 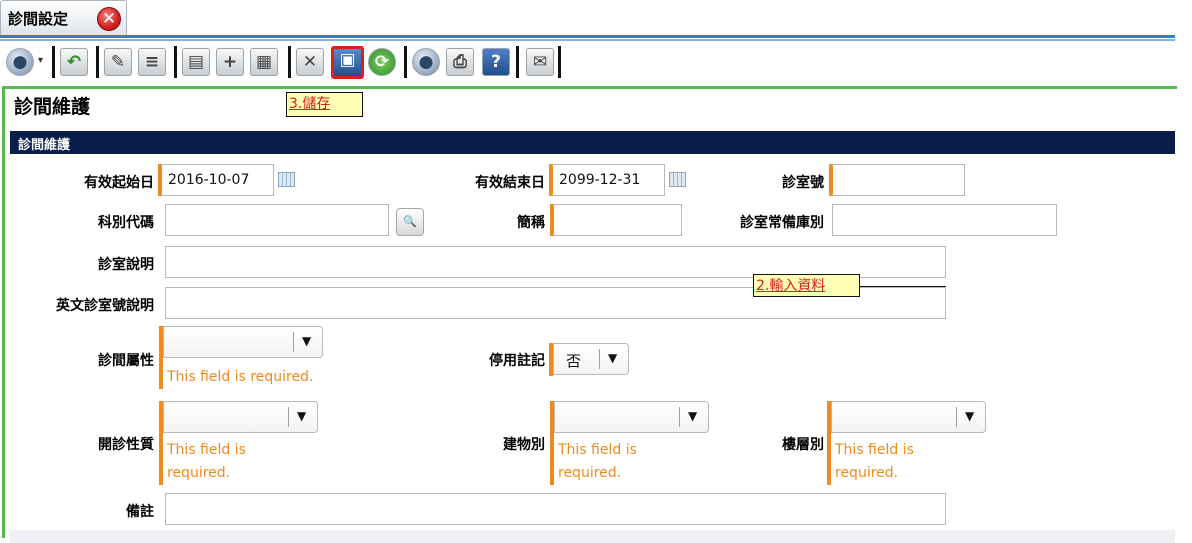 What do you see at coordinates (74, 62) in the screenshot?
I see `undo-icon: ↶` at bounding box center [74, 62].